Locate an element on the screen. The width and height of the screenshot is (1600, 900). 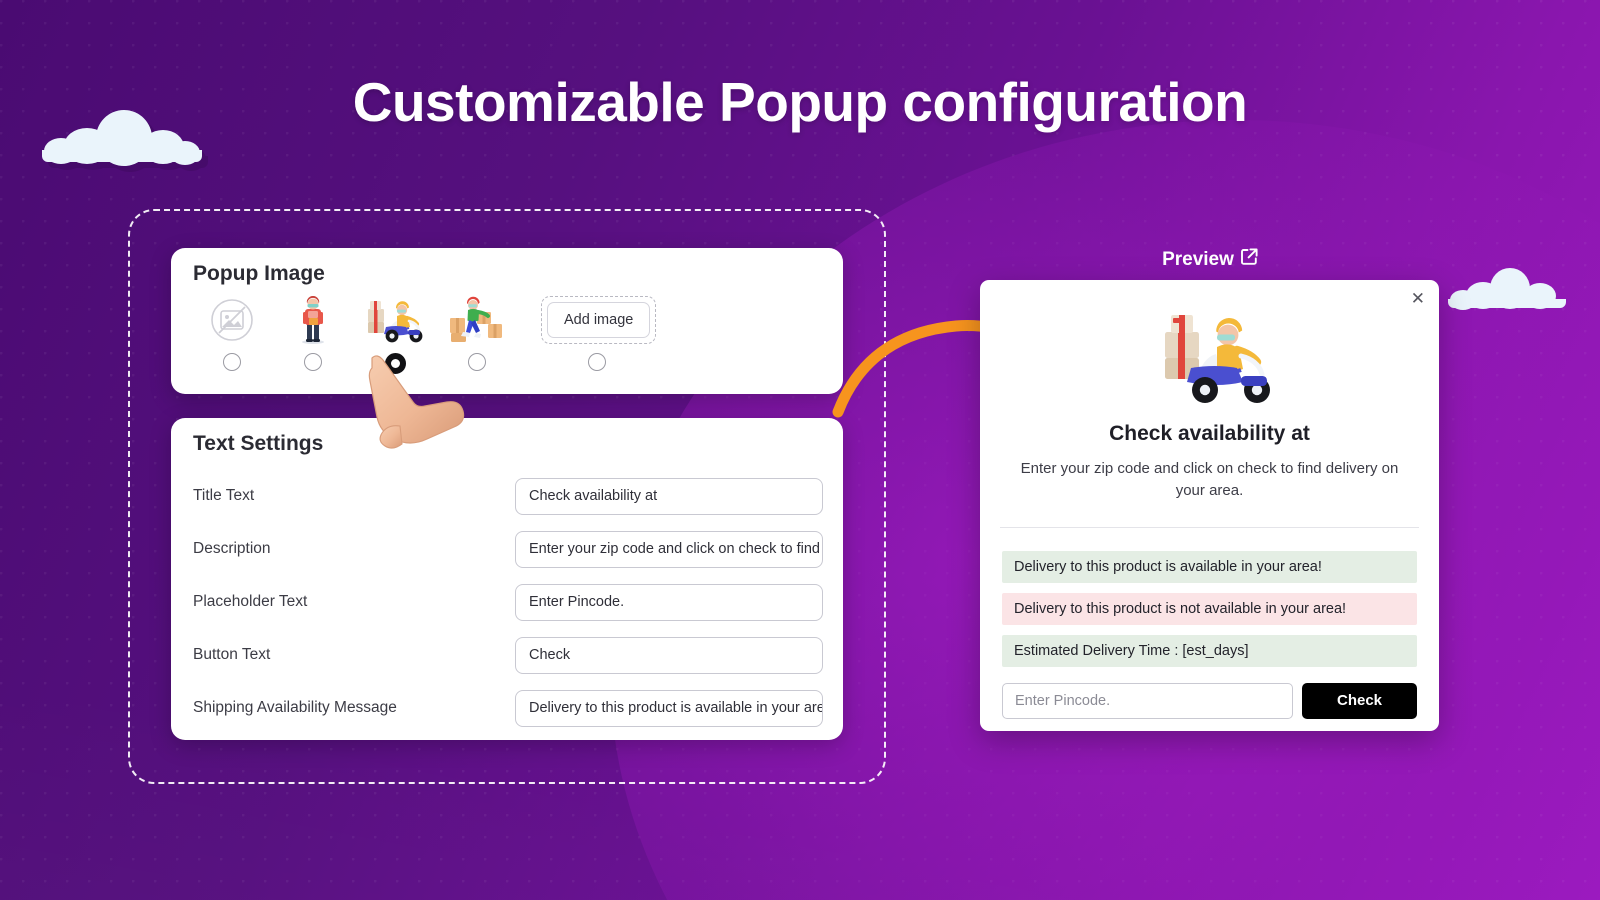
text-settings-card-title: Text Settings is located at coordinates (258, 443).